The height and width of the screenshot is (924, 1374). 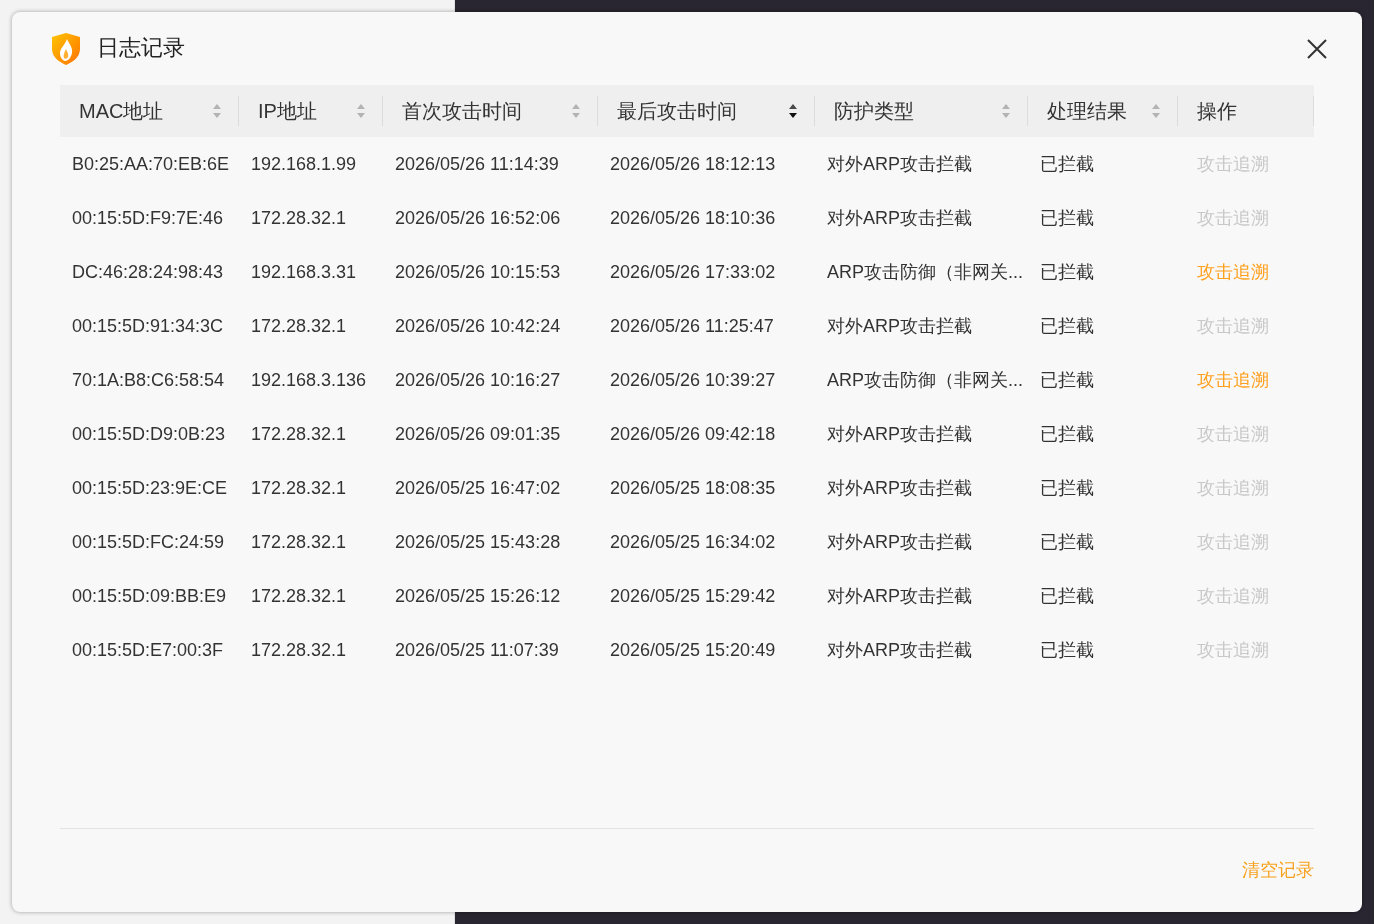 I want to click on table-cell-text: 2026/05/26 11:25:47, so click(x=692, y=326).